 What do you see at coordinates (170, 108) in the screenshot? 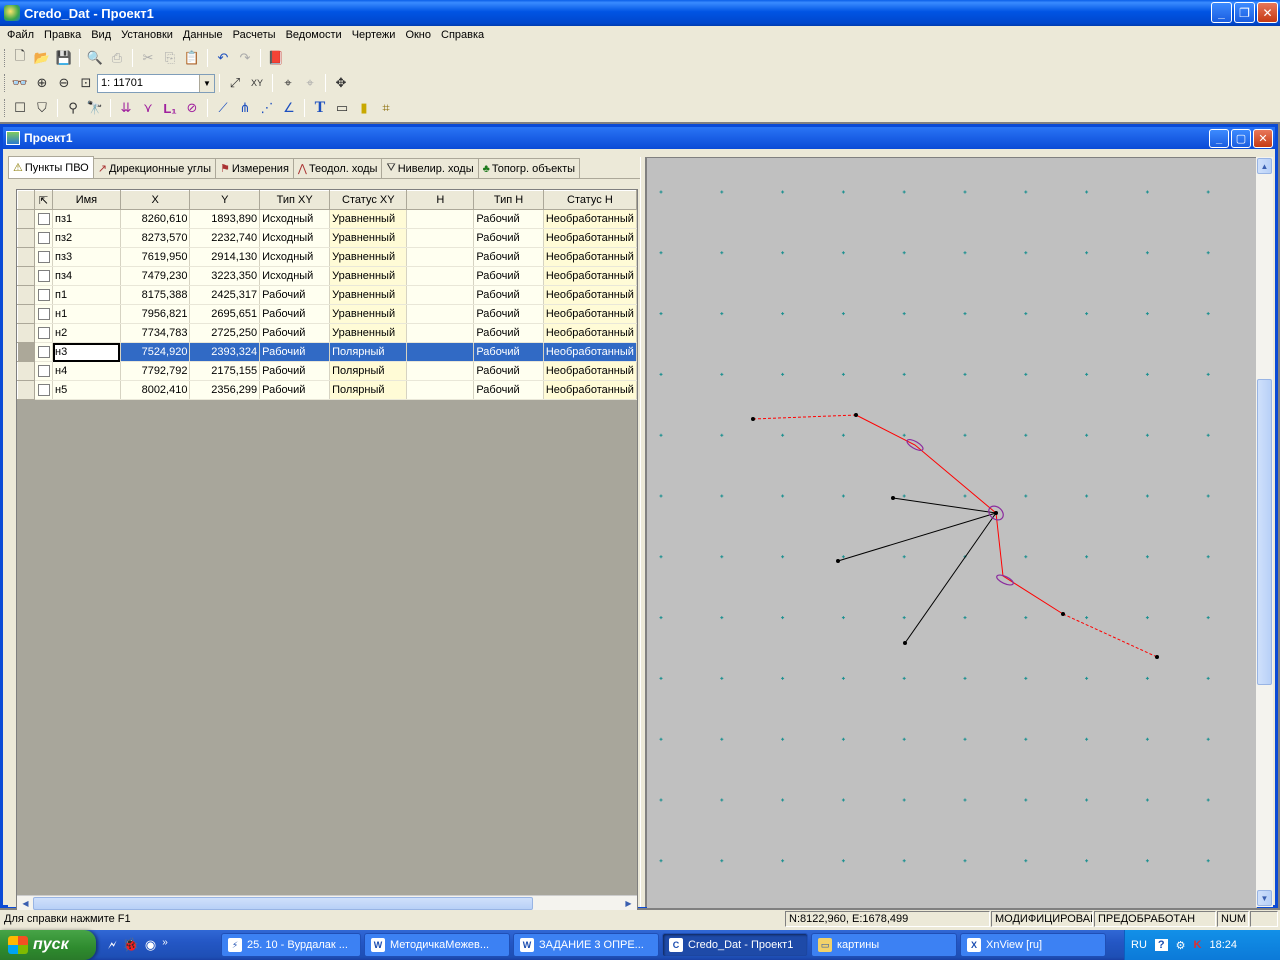
I see `line-l1-icon: L₁` at bounding box center [170, 108].